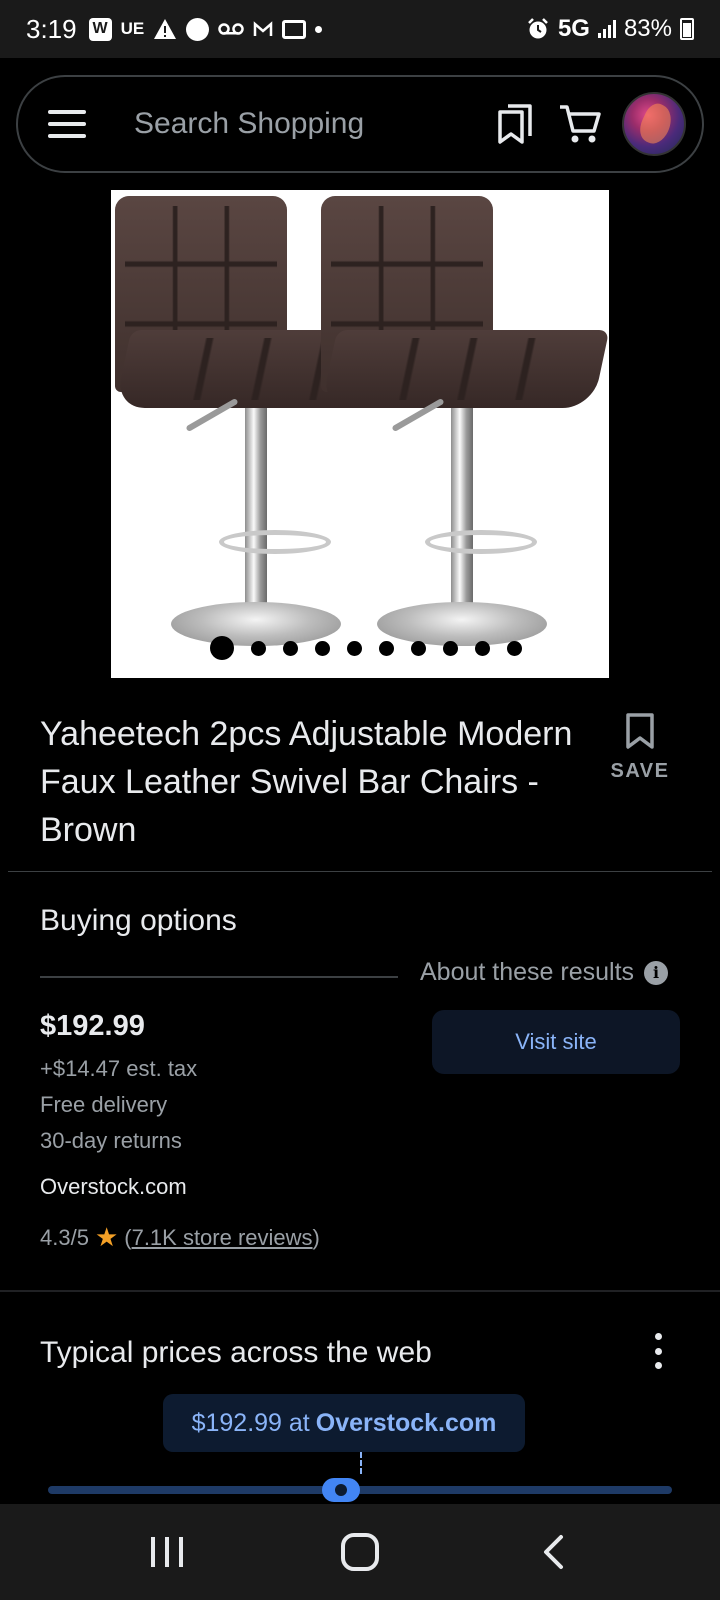 Image resolution: width=720 pixels, height=1600 pixels. I want to click on battery-icon, so click(687, 29).